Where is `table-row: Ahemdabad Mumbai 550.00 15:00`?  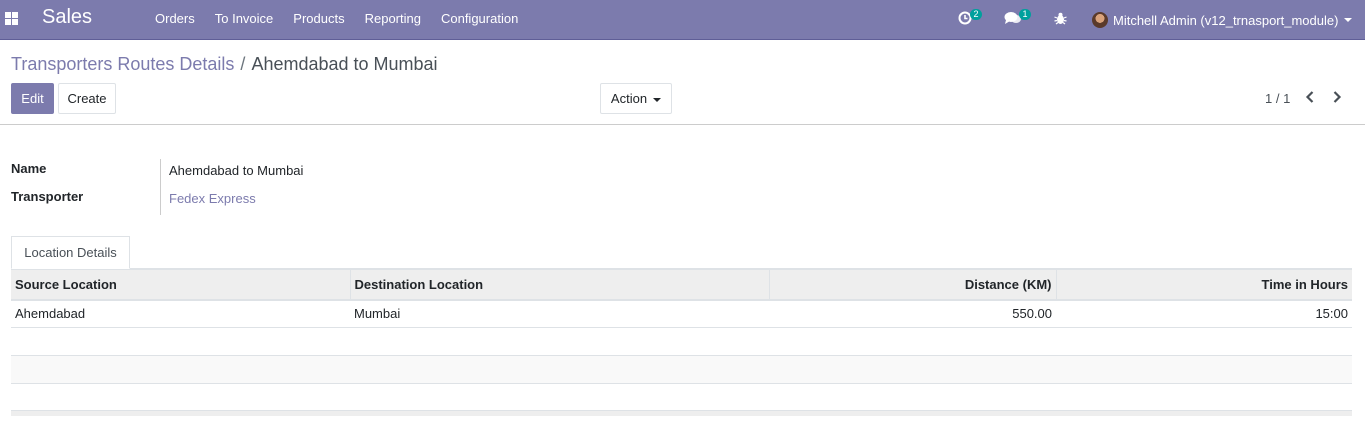 table-row: Ahemdabad Mumbai 550.00 15:00 is located at coordinates (681, 313).